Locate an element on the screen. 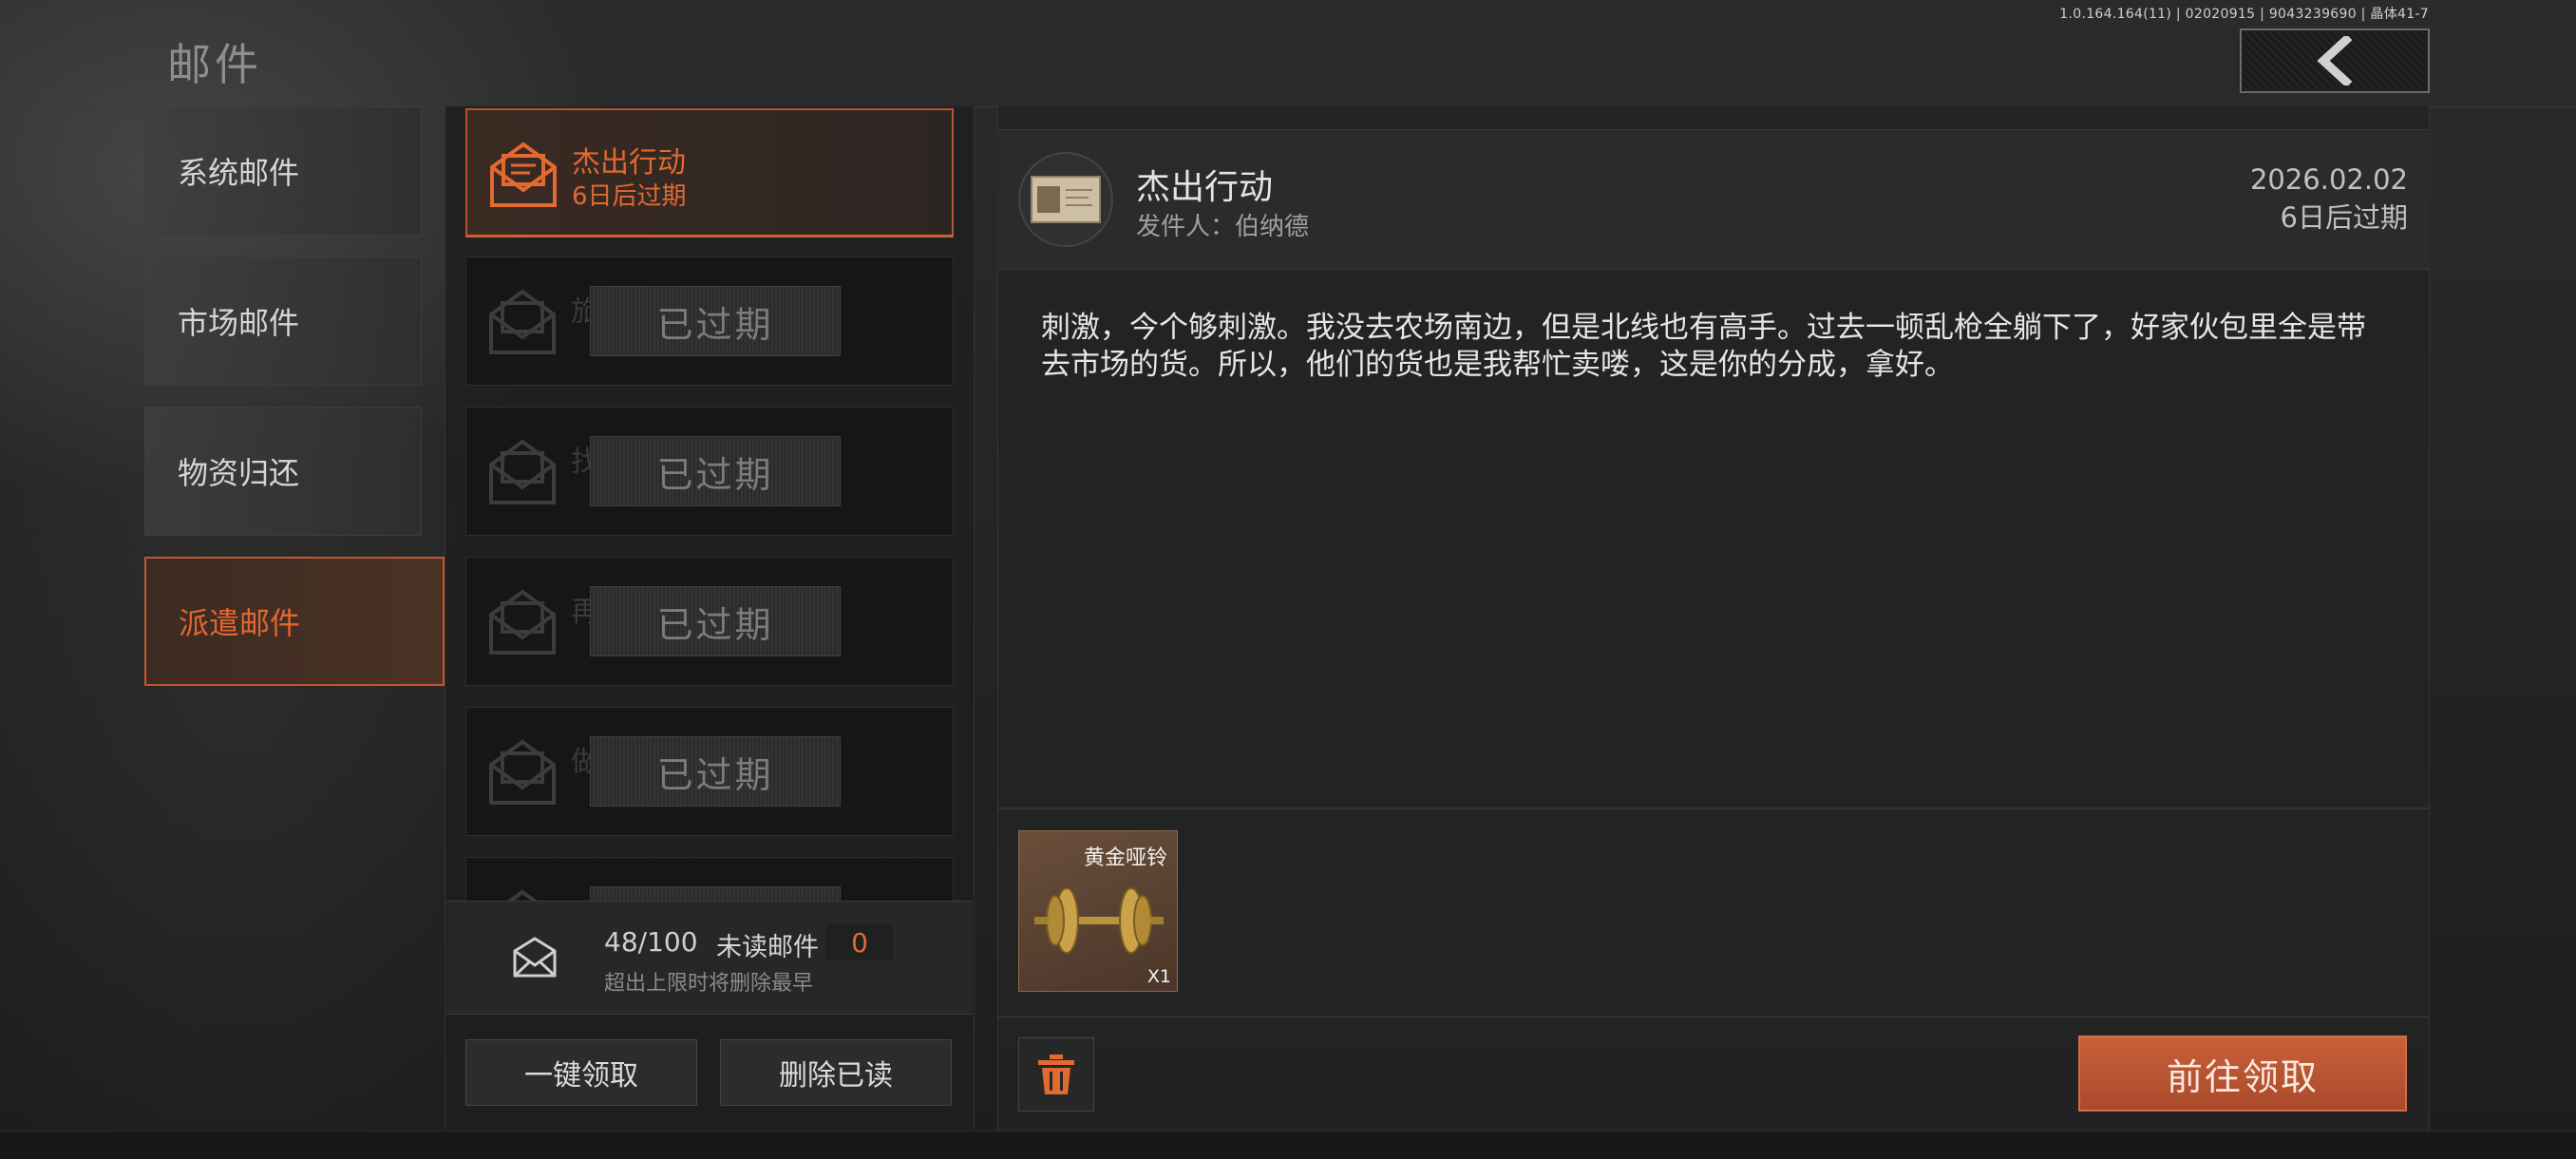 The image size is (2576, 1159). claim-all-button: 一键领取 is located at coordinates (581, 1072).